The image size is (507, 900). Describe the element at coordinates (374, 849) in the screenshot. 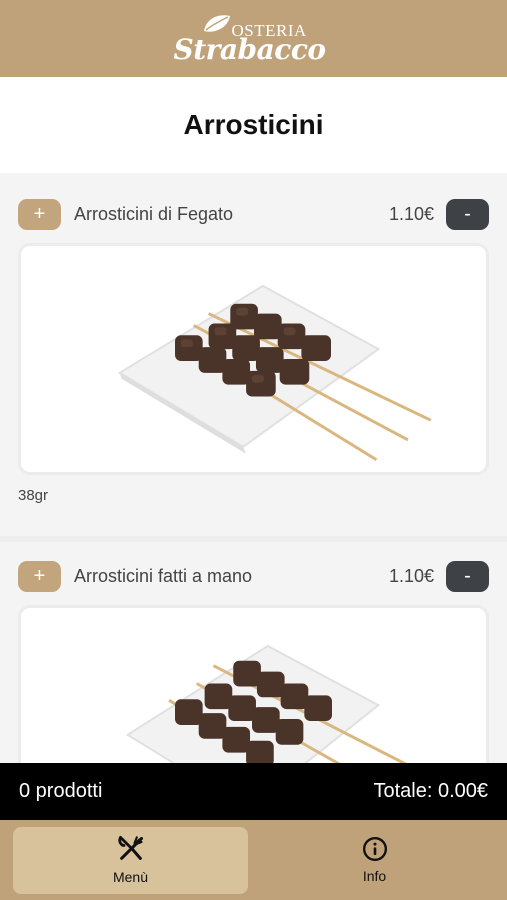

I see `info-icon` at that location.